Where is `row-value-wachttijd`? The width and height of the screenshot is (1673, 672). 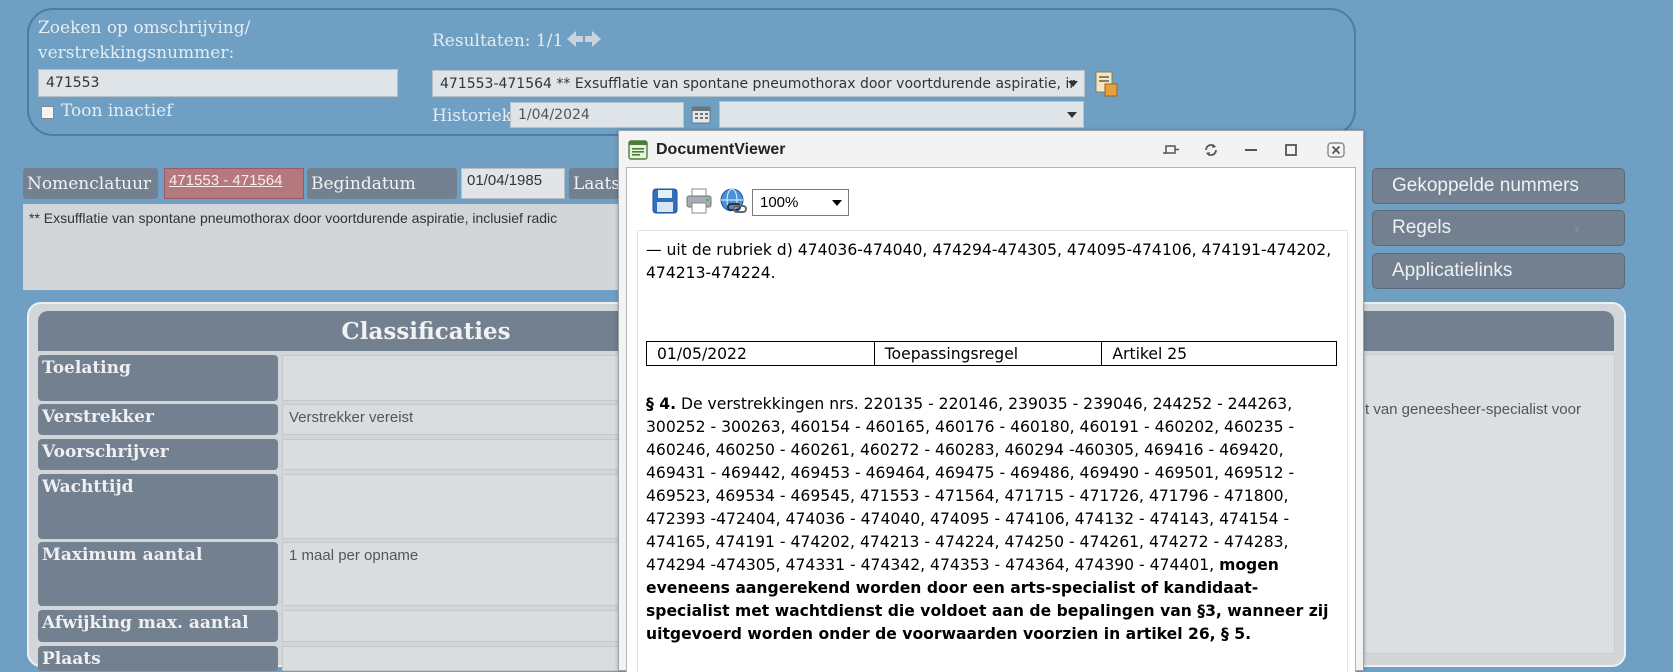 row-value-wachttijd is located at coordinates (452, 506).